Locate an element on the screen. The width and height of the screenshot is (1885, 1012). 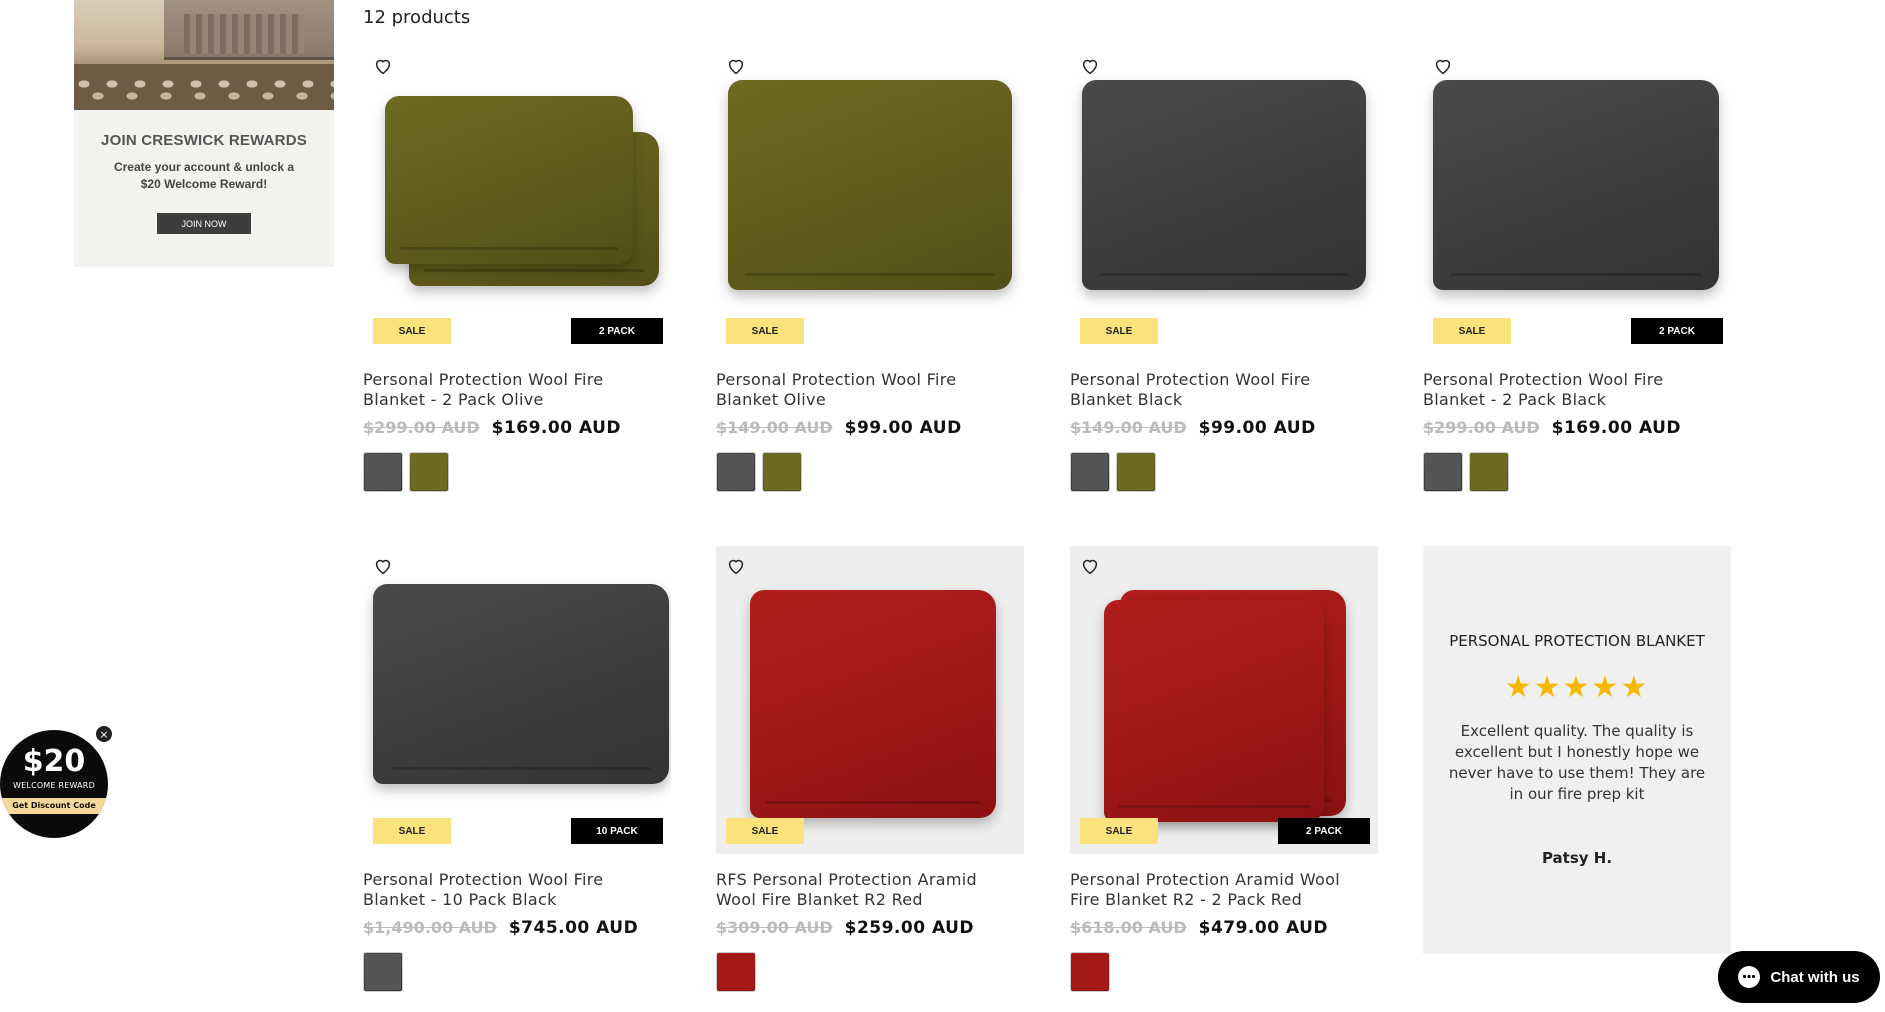
review-title: PERSONAL PROTECTION BLANKET is located at coordinates (1577, 641).